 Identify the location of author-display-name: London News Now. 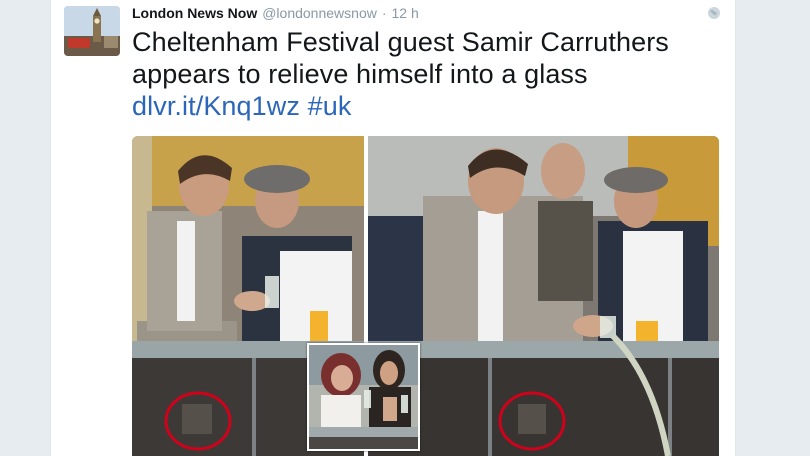
(194, 13).